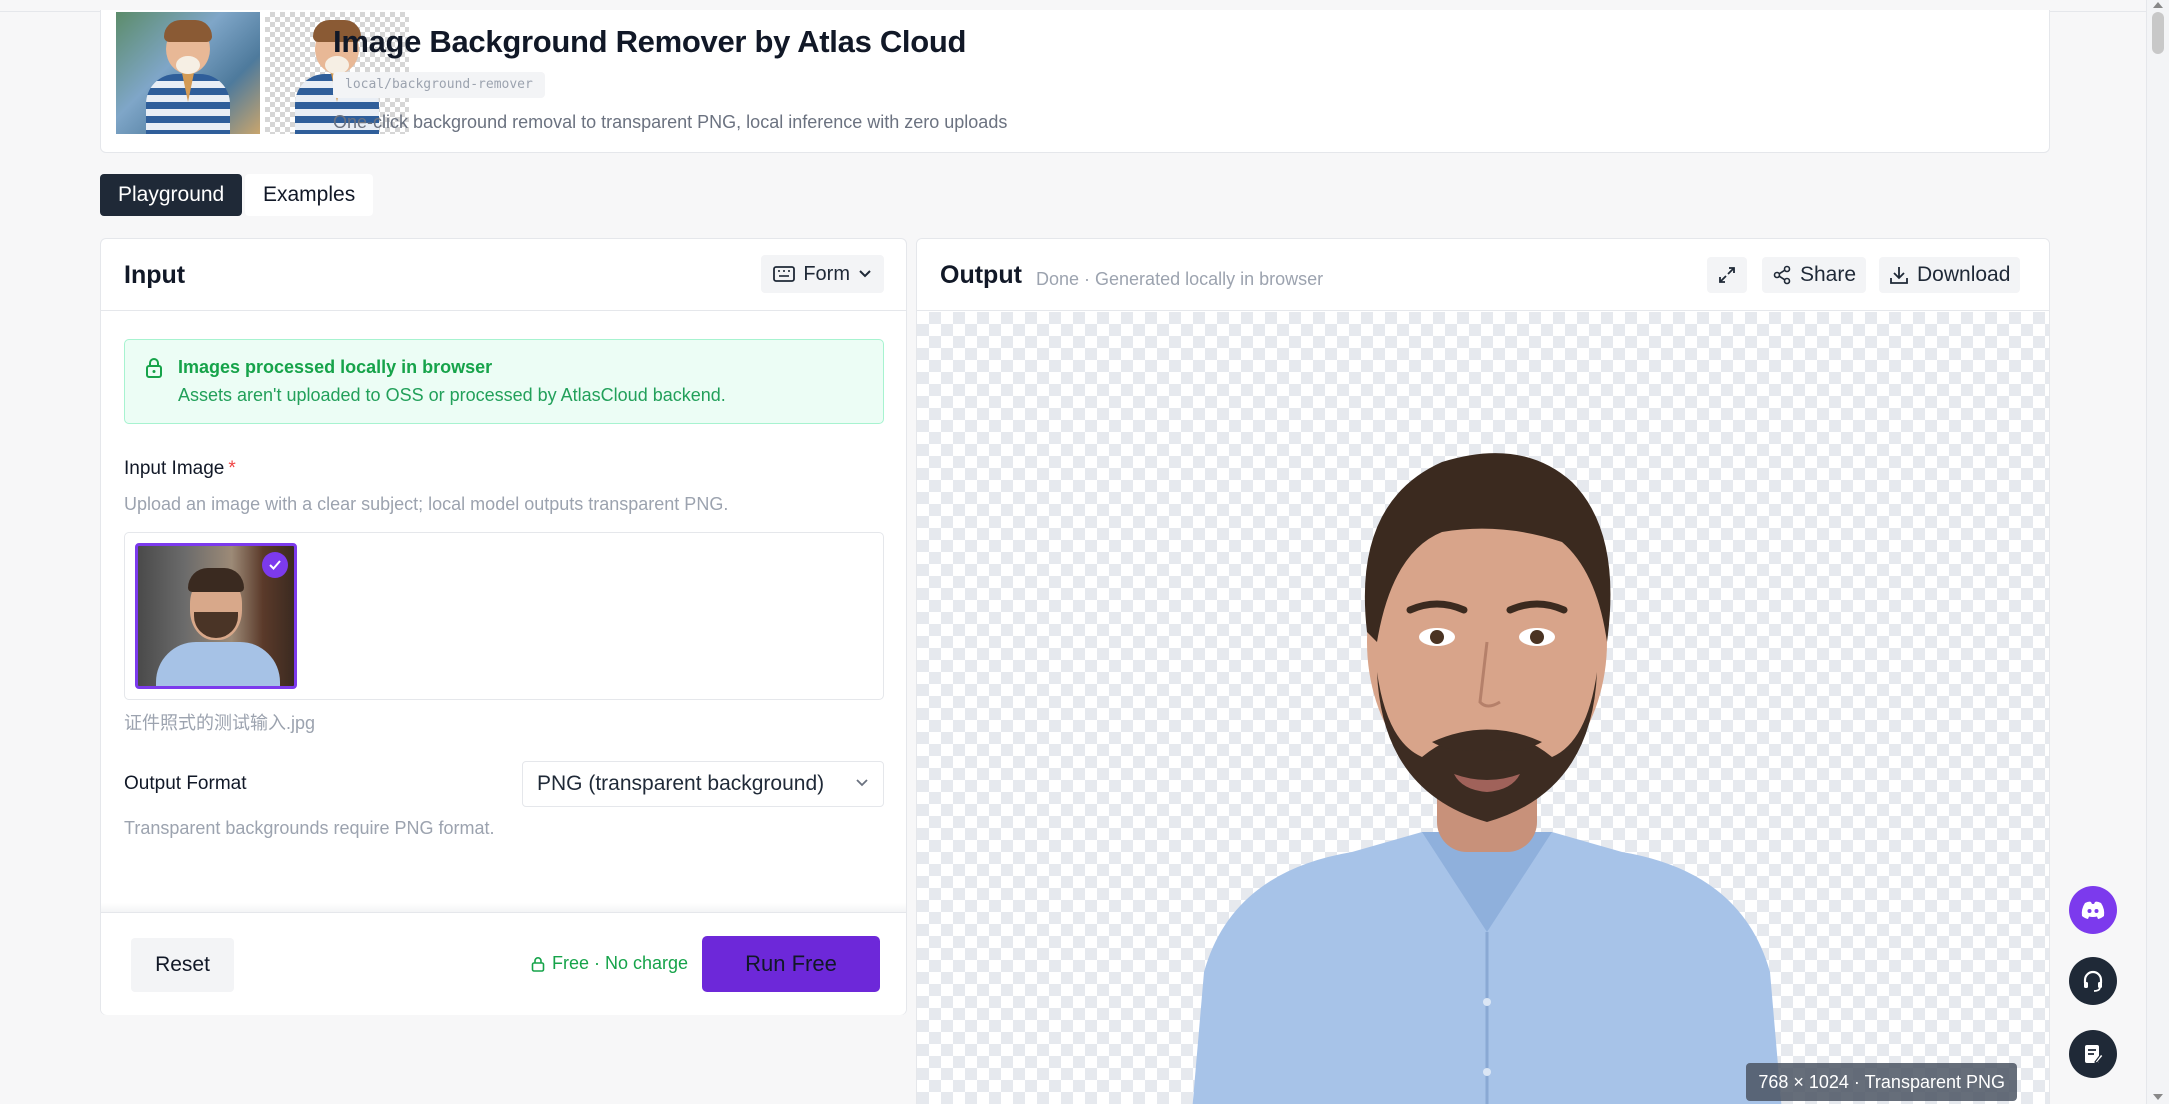 This screenshot has width=2169, height=1104. I want to click on form-mode-dropdown: Form, so click(822, 274).